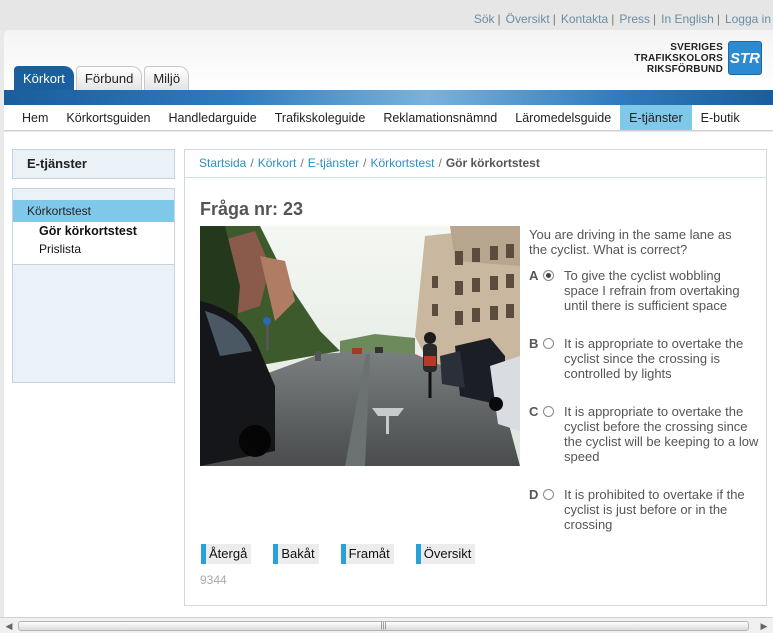 The height and width of the screenshot is (633, 773). Describe the element at coordinates (534, 275) in the screenshot. I see `option-letter: A` at that location.